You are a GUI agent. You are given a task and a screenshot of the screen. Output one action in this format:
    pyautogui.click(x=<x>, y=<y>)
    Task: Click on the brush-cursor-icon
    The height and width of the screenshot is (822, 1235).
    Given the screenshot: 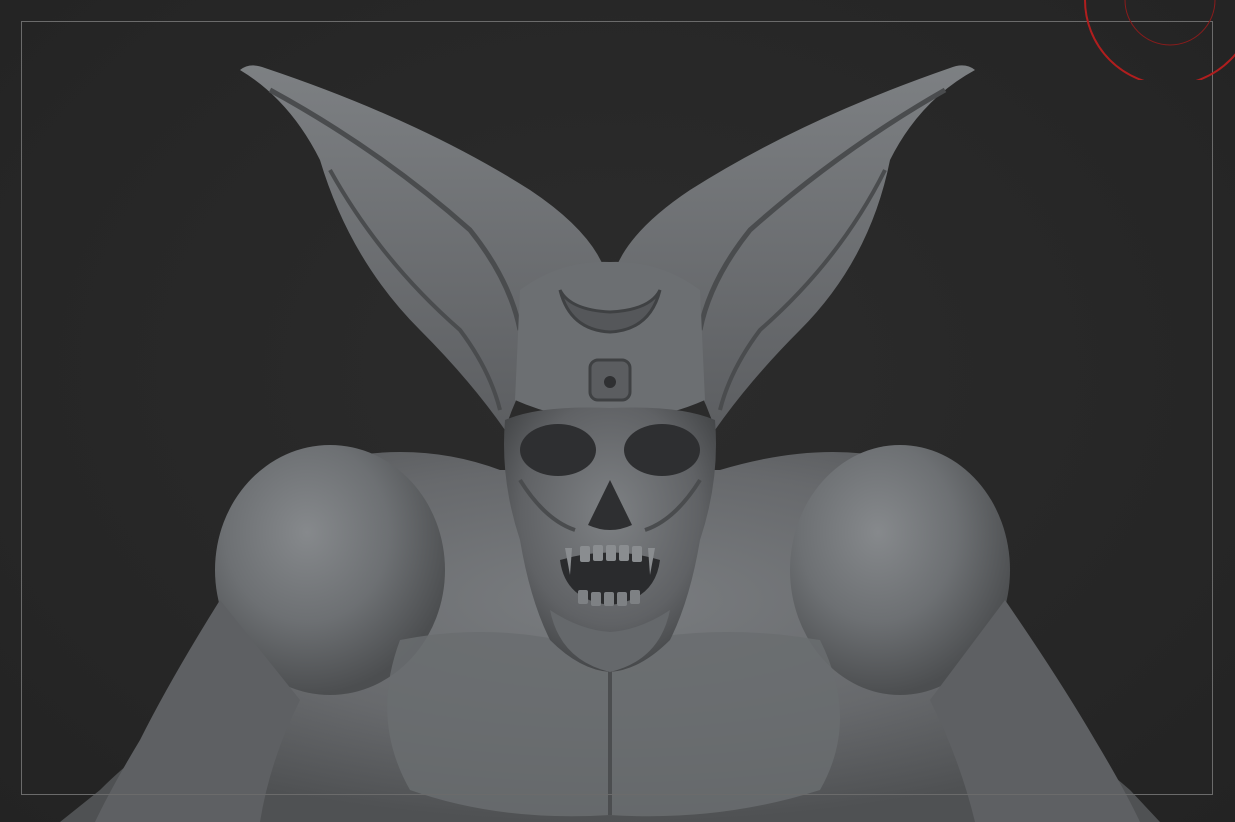 What is the action you would take?
    pyautogui.click(x=1159, y=40)
    